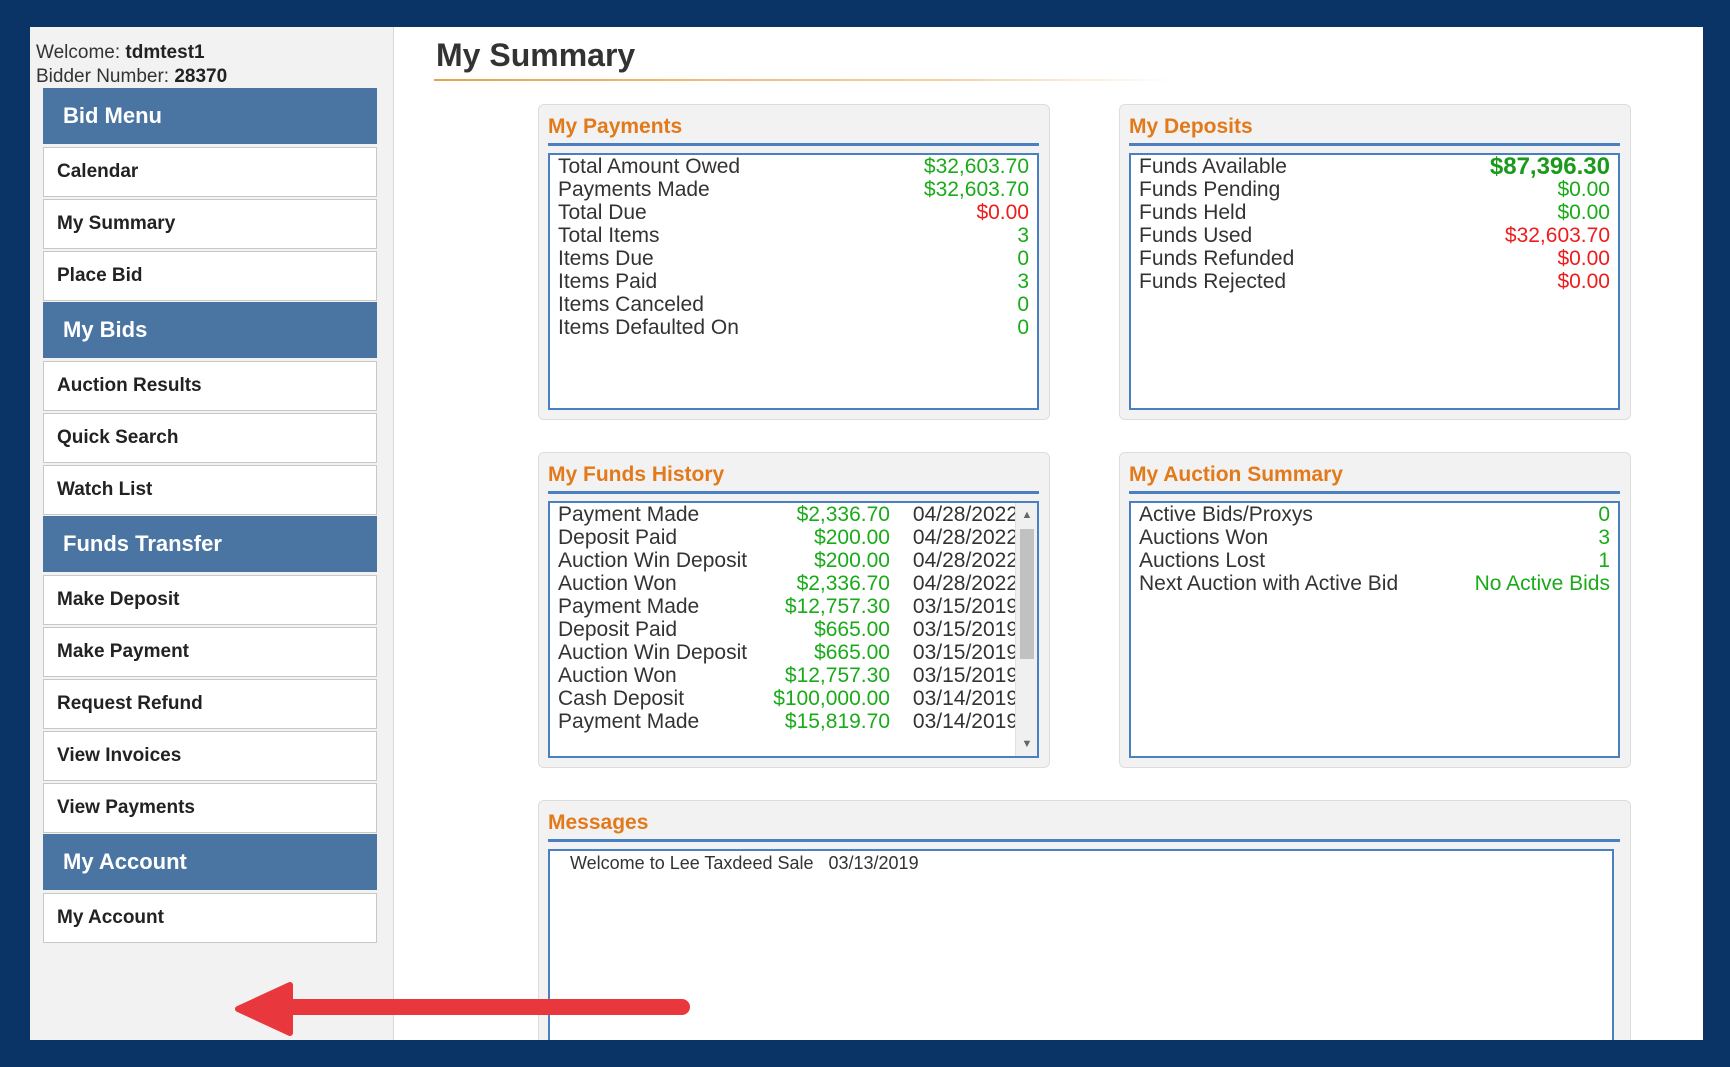 Image resolution: width=1730 pixels, height=1067 pixels. I want to click on welcome-block: Welcome: tdmtest1 Bidder Number: 28370, so click(131, 65).